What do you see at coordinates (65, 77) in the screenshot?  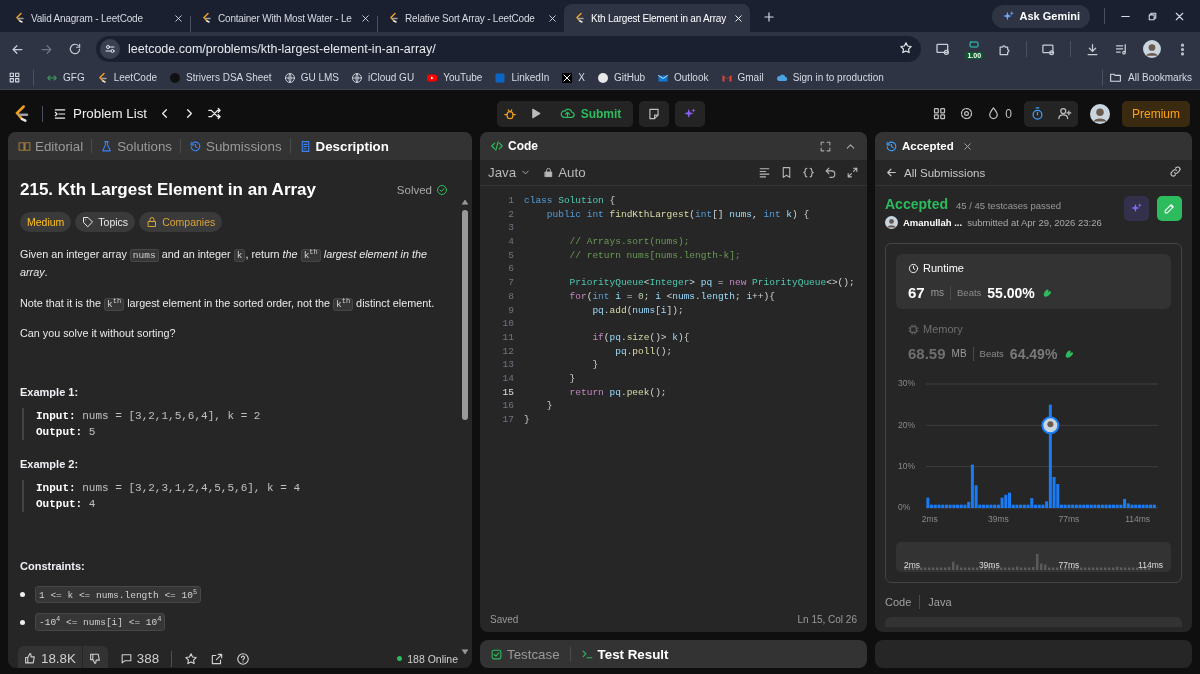 I see `bookmark-link: GFG` at bounding box center [65, 77].